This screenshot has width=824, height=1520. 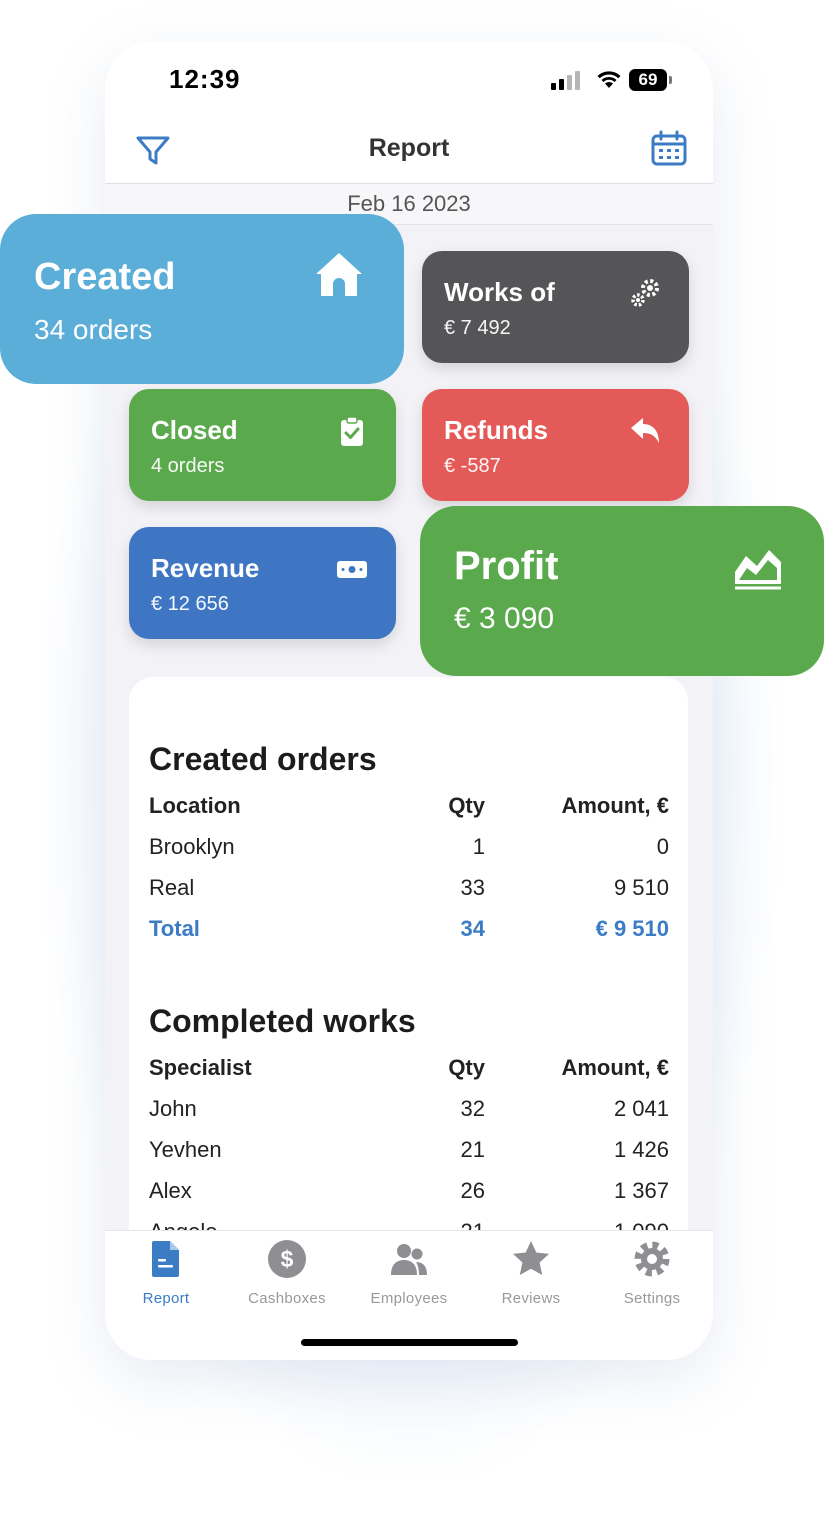 I want to click on cellular-signal-icon, so click(x=565, y=80).